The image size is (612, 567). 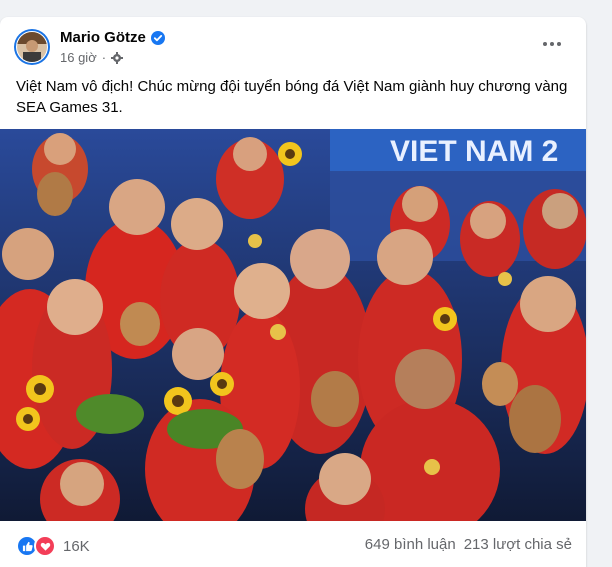 What do you see at coordinates (157, 37) in the screenshot?
I see `verified-badge-icon` at bounding box center [157, 37].